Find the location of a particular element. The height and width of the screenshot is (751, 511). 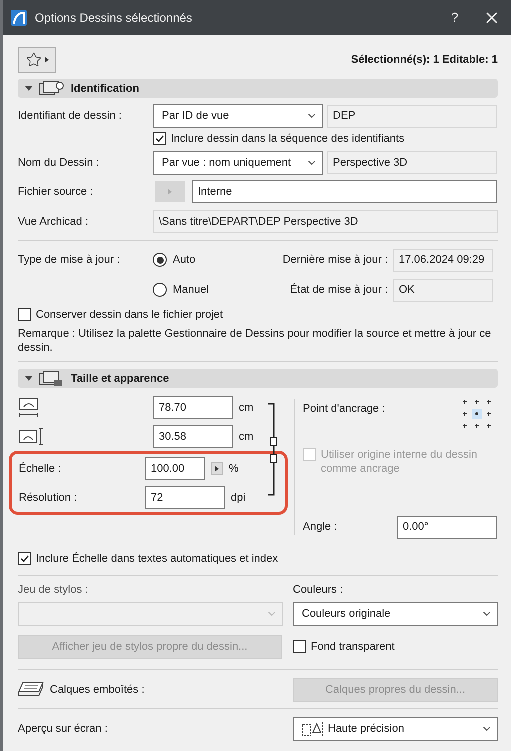

note-text: Remarque : Utilisez la palette Gestionnaire de Dessins pour modifier la source et mettre à jour ce dessin. is located at coordinates (255, 341).